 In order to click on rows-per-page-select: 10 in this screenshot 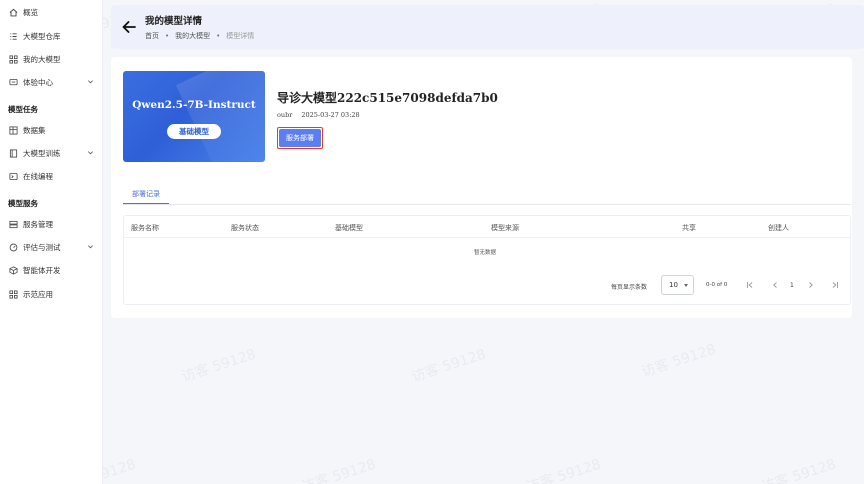, I will do `click(677, 285)`.